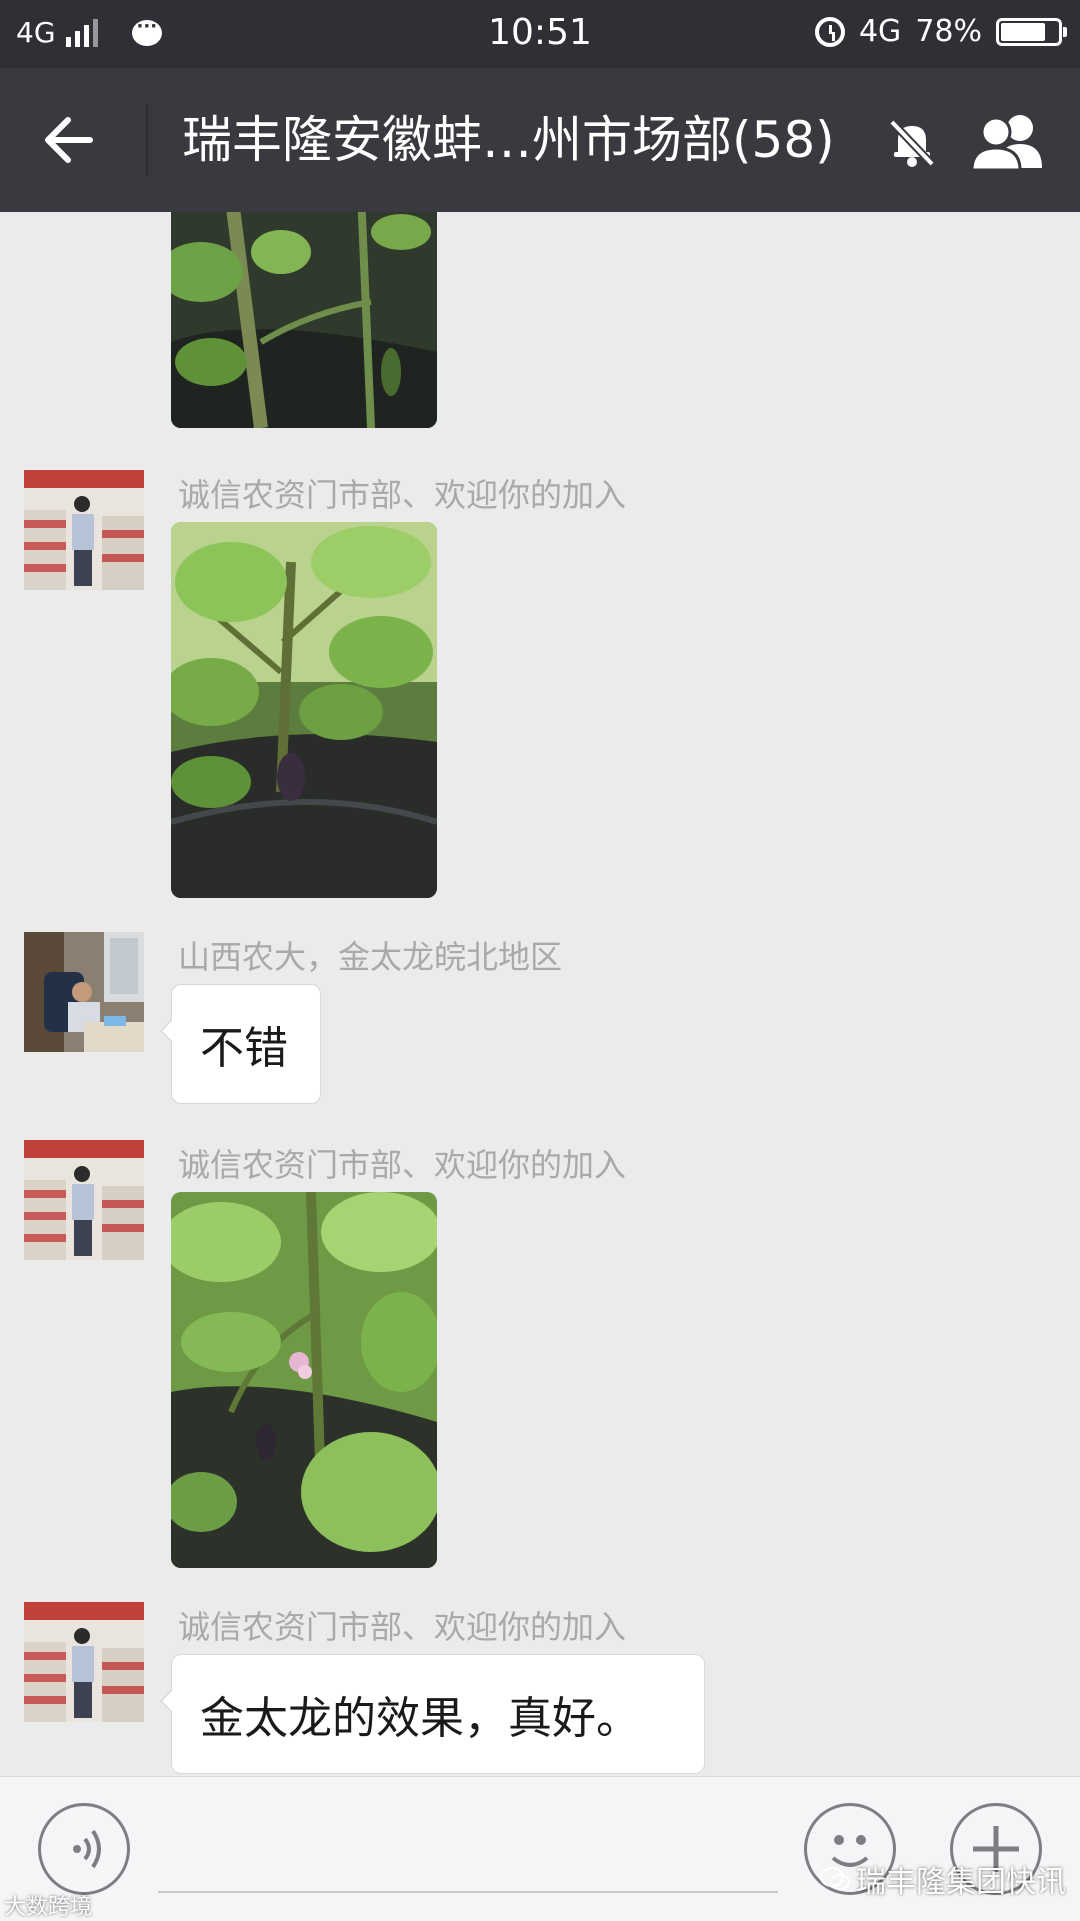 The height and width of the screenshot is (1921, 1080). I want to click on back-arrow-icon, so click(70, 140).